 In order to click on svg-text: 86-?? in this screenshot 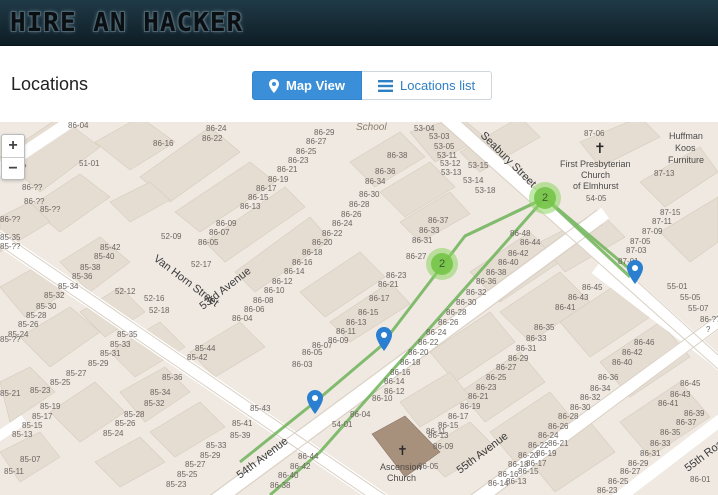, I will do `click(709, 319)`.